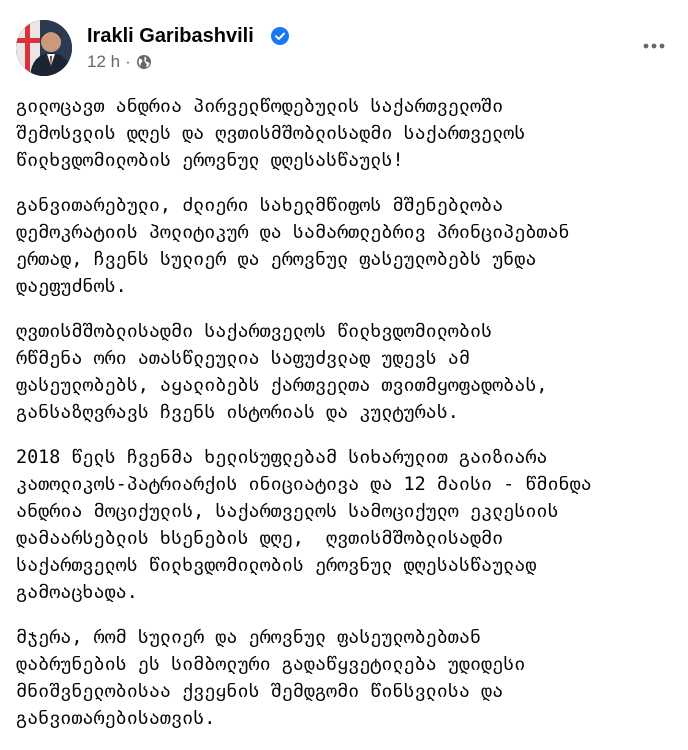  Describe the element at coordinates (170, 36) in the screenshot. I see `author-name: Irakli Garibashvili` at that location.